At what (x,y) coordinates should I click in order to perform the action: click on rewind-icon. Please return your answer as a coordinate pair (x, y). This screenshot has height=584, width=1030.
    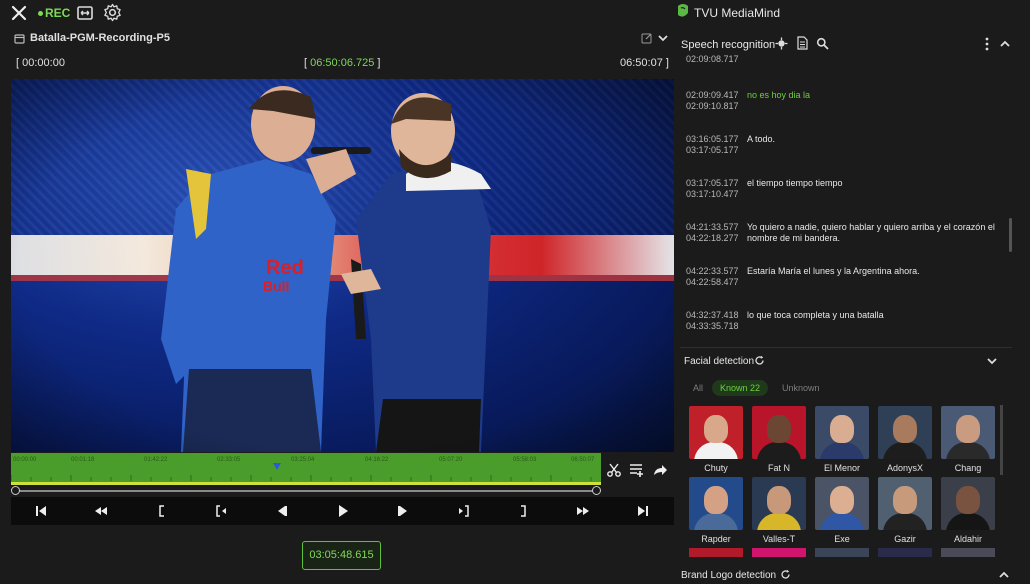
    Looking at the image, I should click on (101, 511).